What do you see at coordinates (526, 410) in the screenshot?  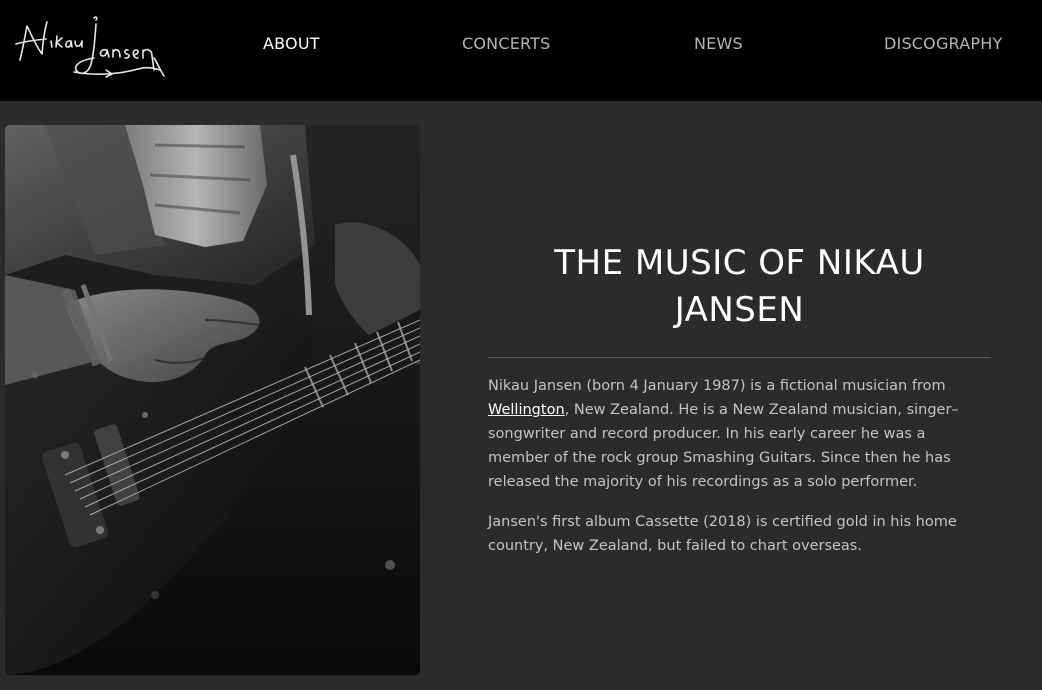 I see `wellington-link: Wellington` at bounding box center [526, 410].